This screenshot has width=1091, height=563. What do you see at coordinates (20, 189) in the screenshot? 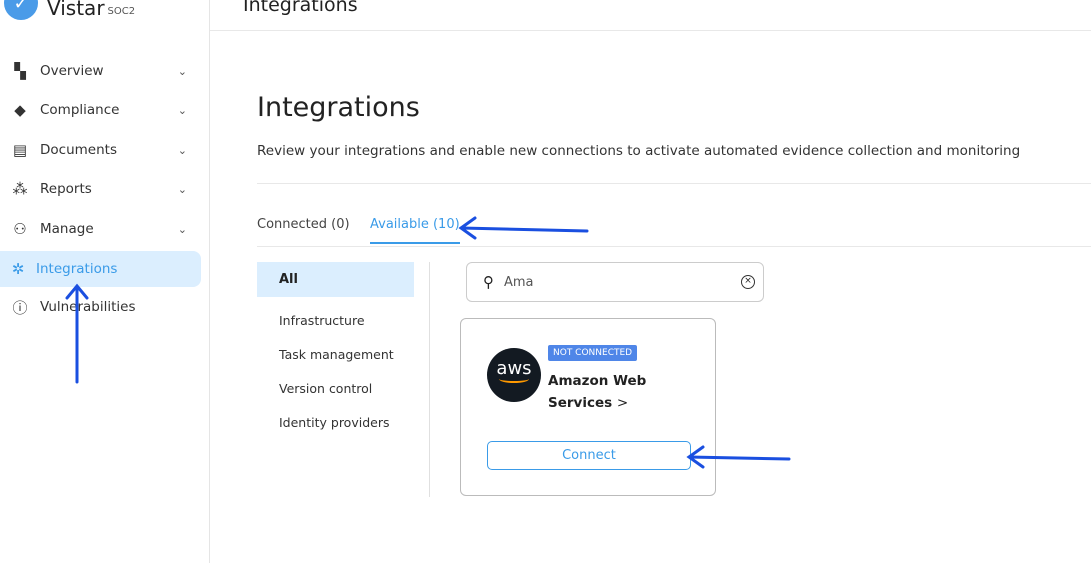
I see `sparkle-chart-icon: ⁂` at bounding box center [20, 189].